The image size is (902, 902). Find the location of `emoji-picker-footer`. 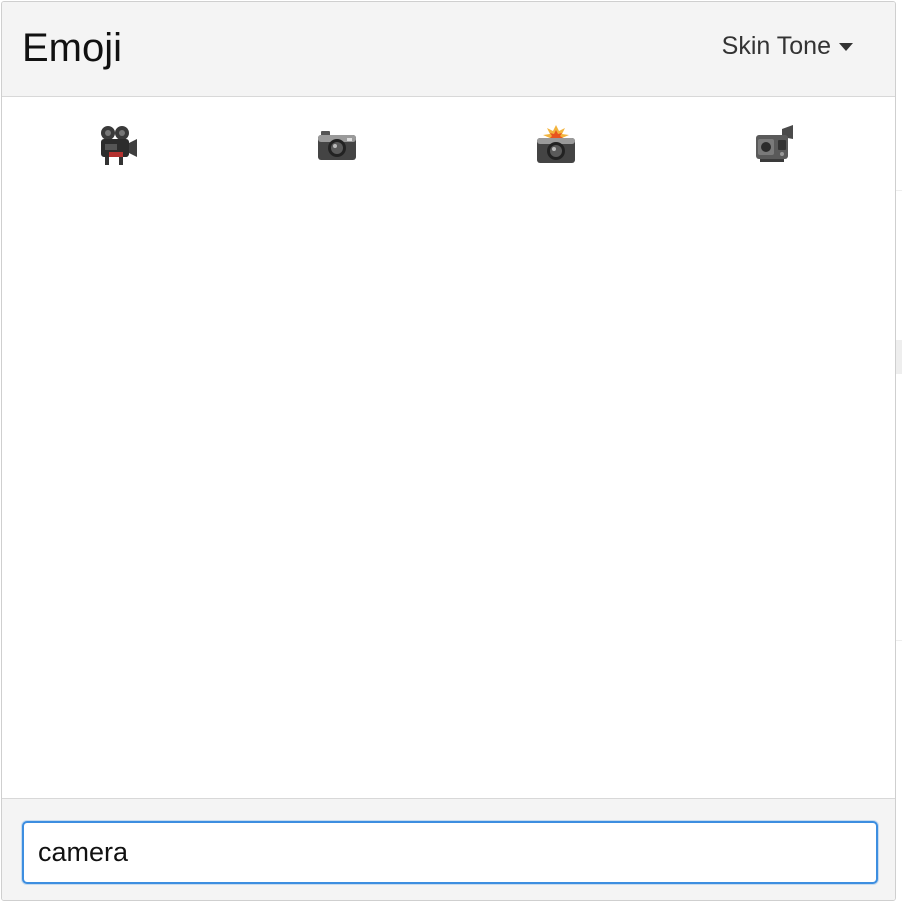

emoji-picker-footer is located at coordinates (448, 849).